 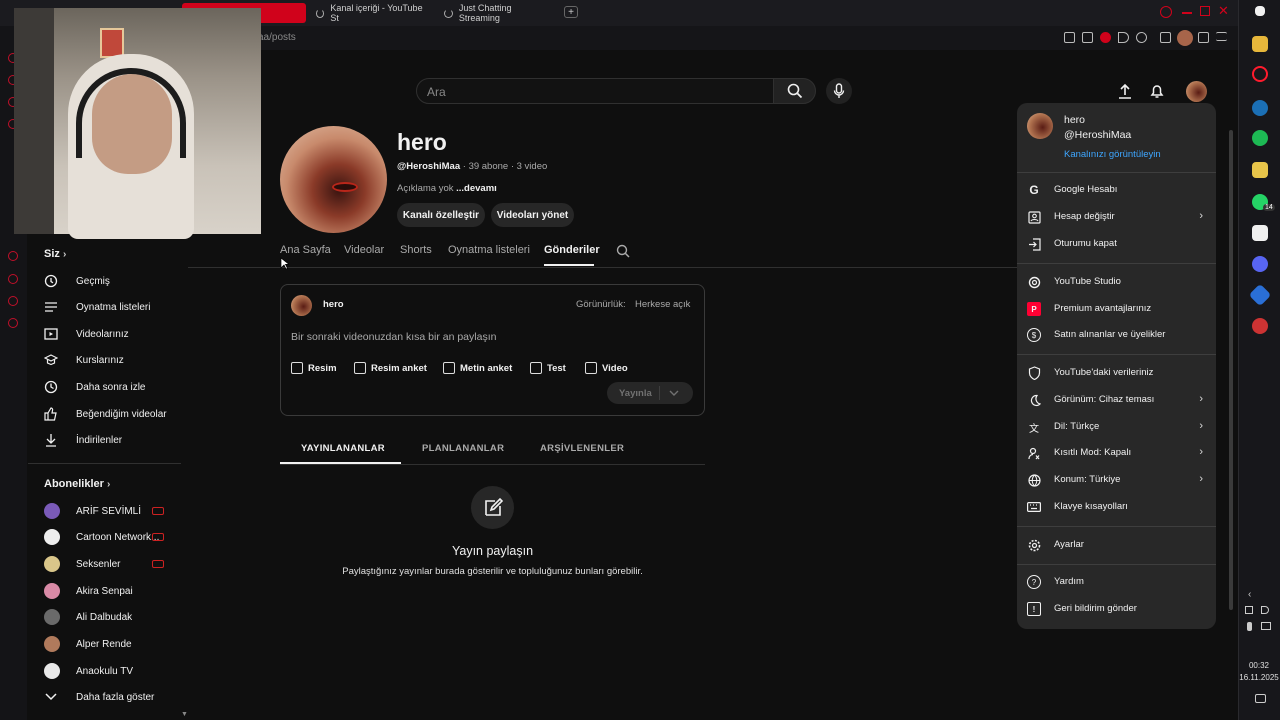 What do you see at coordinates (1249, 610) in the screenshot?
I see `network-icon` at bounding box center [1249, 610].